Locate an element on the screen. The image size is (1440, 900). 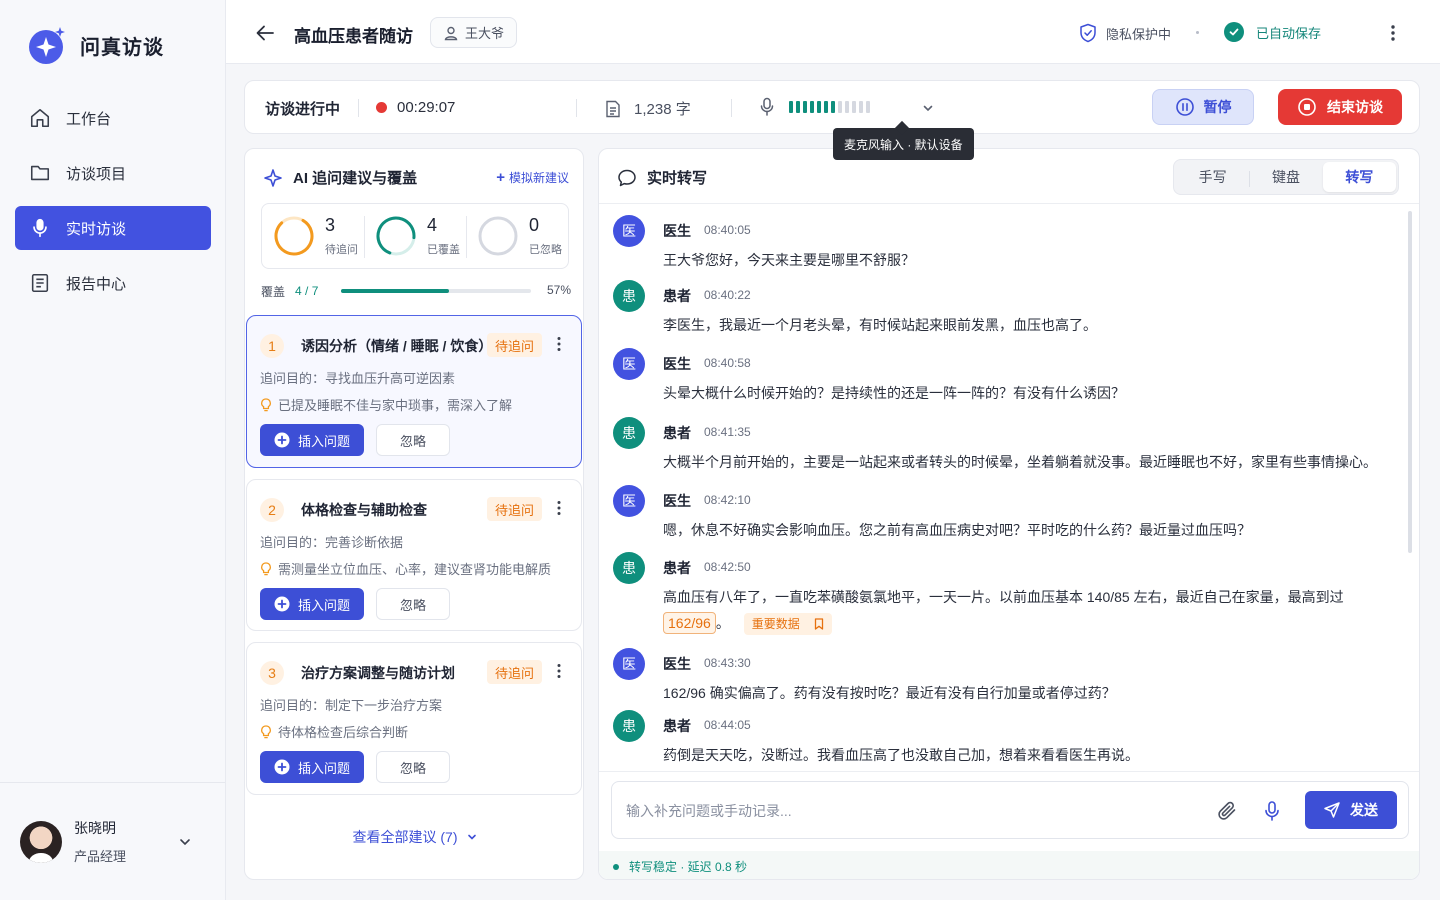
status-badge: 待追问 is located at coordinates (515, 672).